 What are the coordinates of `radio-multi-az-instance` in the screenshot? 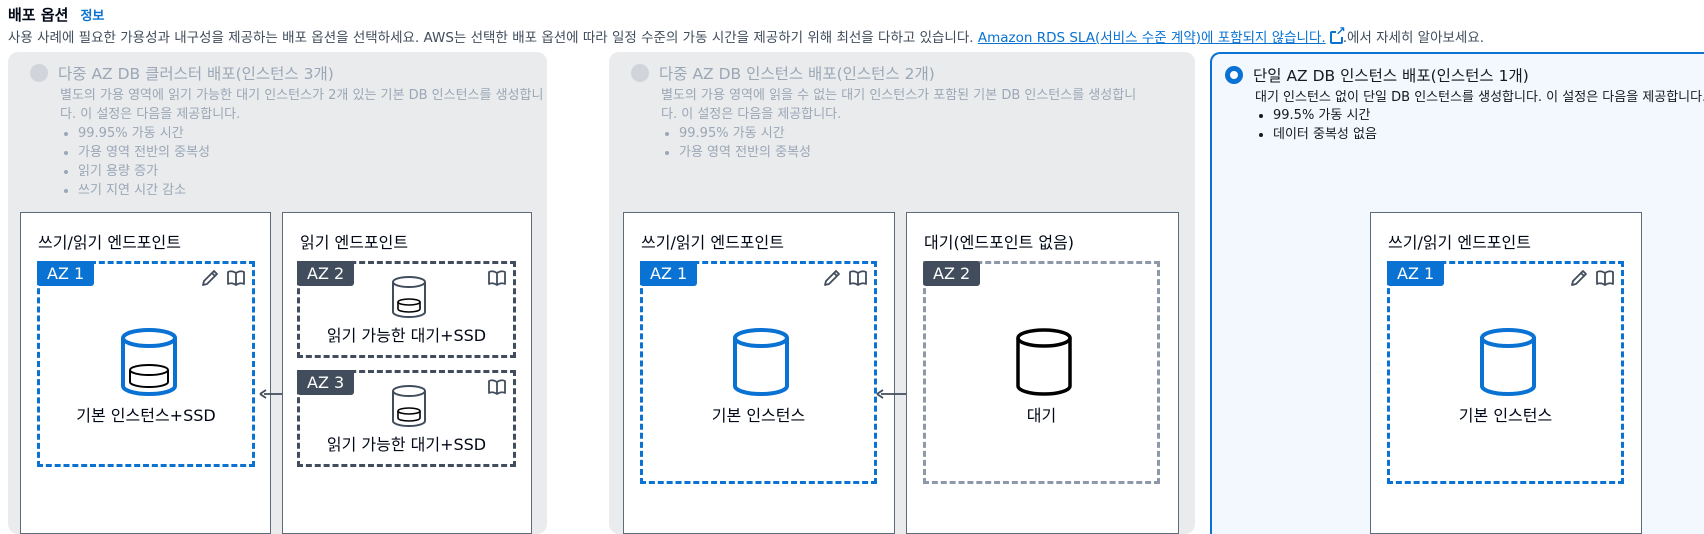 It's located at (640, 73).